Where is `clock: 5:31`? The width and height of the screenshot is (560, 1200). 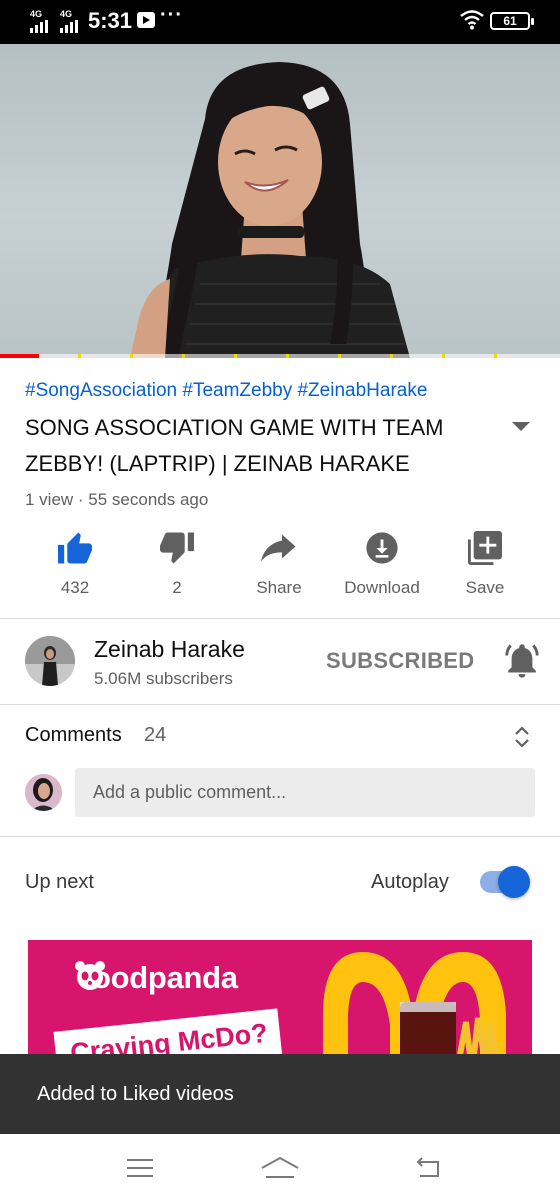 clock: 5:31 is located at coordinates (110, 20).